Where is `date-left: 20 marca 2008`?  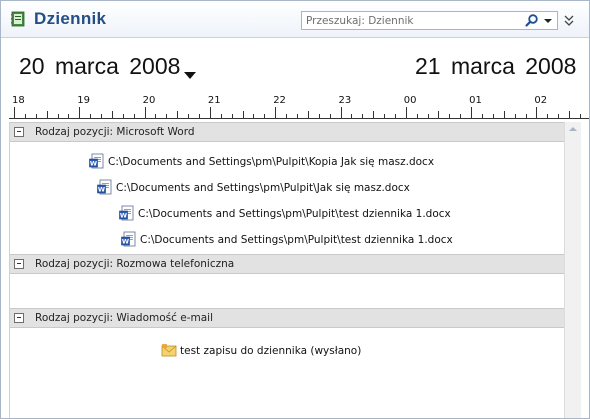
date-left: 20 marca 2008 is located at coordinates (99, 66).